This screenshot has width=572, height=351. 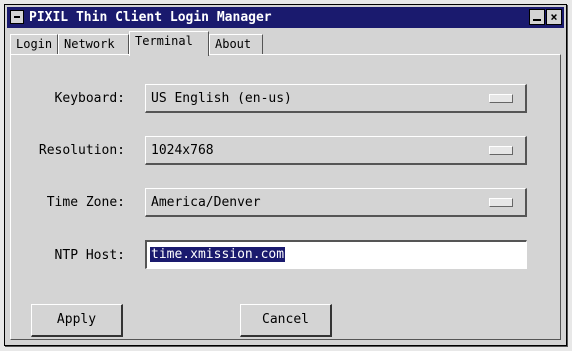 I want to click on close-button: ×, so click(x=554, y=17).